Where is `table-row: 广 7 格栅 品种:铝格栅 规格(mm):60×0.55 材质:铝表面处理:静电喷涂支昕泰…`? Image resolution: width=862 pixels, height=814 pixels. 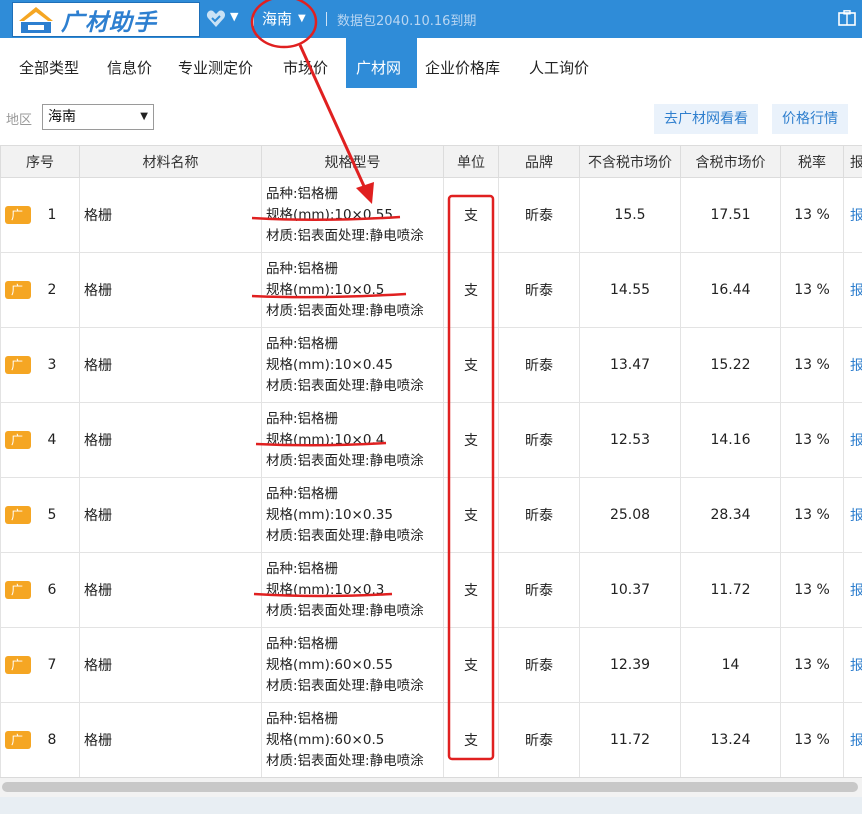 table-row: 广 7 格栅 品种:铝格栅 规格(mm):60×0.55 材质:铝表面处理:静电喷涂支昕泰… is located at coordinates (431, 665).